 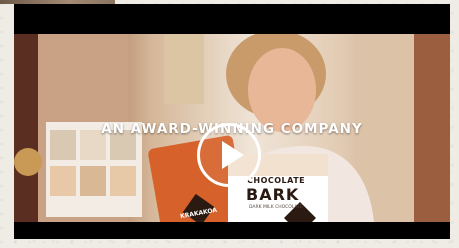 What do you see at coordinates (232, 230) in the screenshot?
I see `video-controls-bar` at bounding box center [232, 230].